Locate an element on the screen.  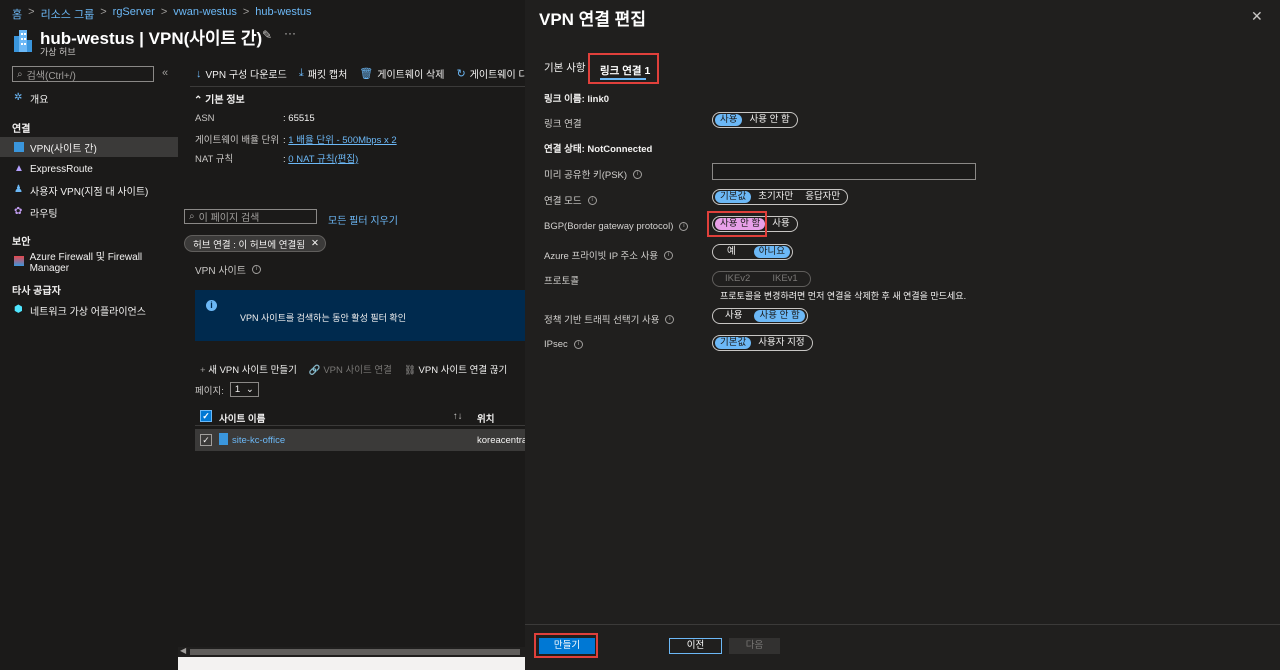
page-search-input: ⌕ 이 페이지 검색 is located at coordinates (250, 216).